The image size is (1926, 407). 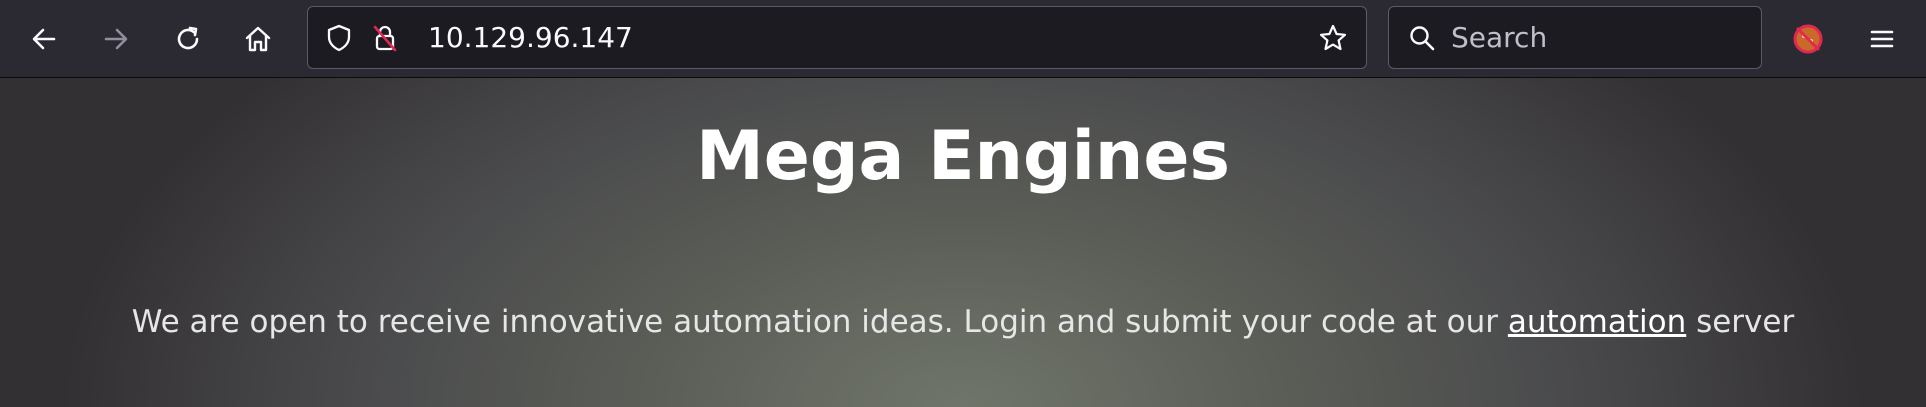 What do you see at coordinates (530, 37) in the screenshot?
I see `url-text: 10.129.96.147` at bounding box center [530, 37].